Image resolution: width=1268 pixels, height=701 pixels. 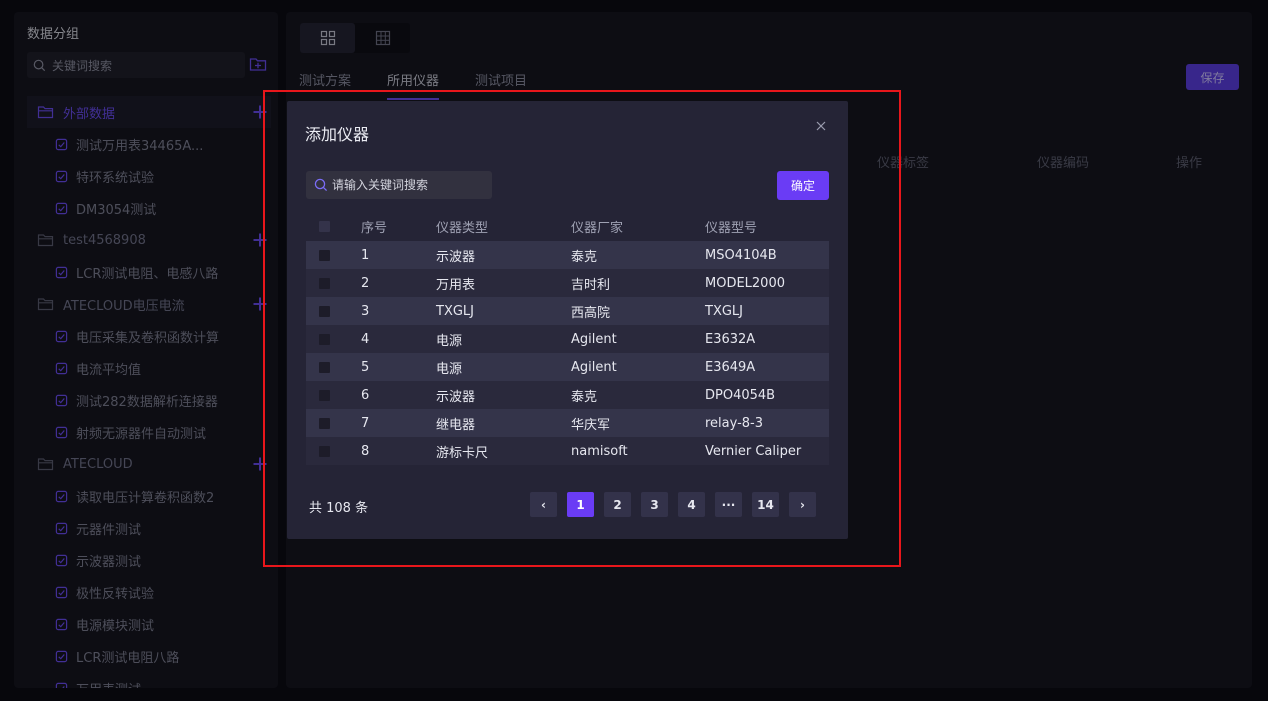 I want to click on table-row: 1 示波器 泰克 MSO4104B, so click(x=567, y=255).